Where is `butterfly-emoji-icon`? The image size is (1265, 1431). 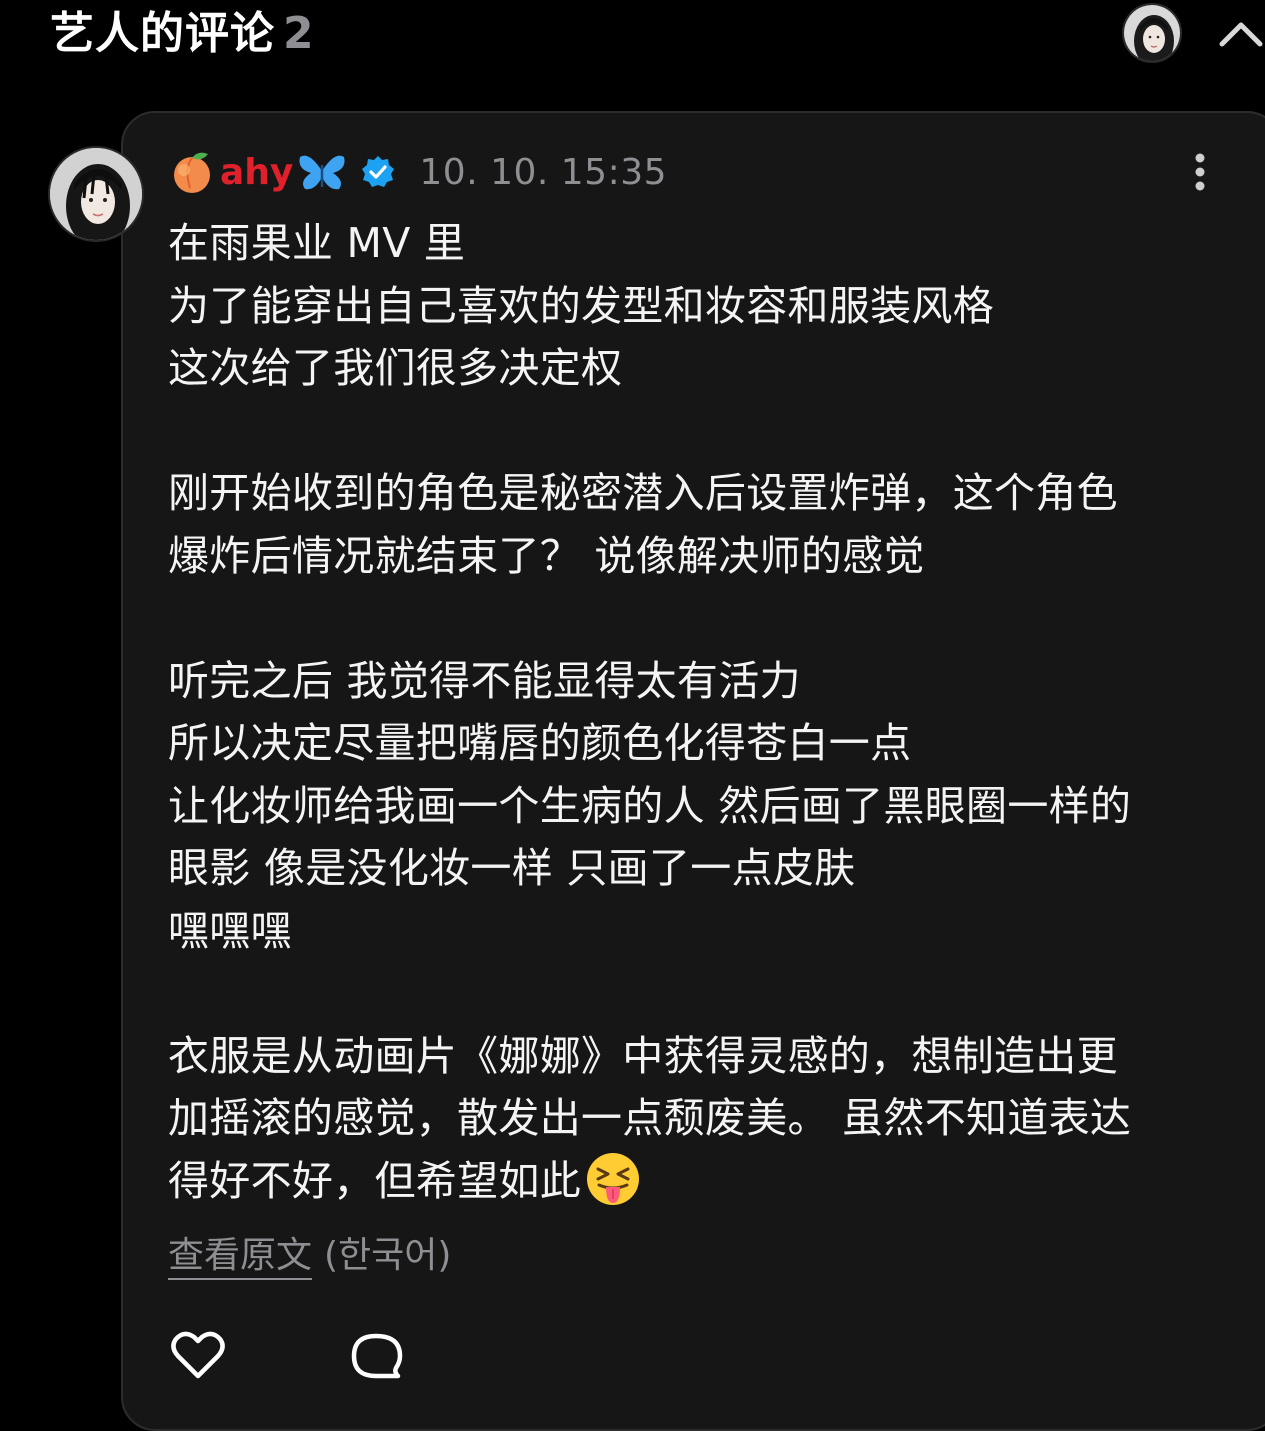
butterfly-emoji-icon is located at coordinates (322, 172).